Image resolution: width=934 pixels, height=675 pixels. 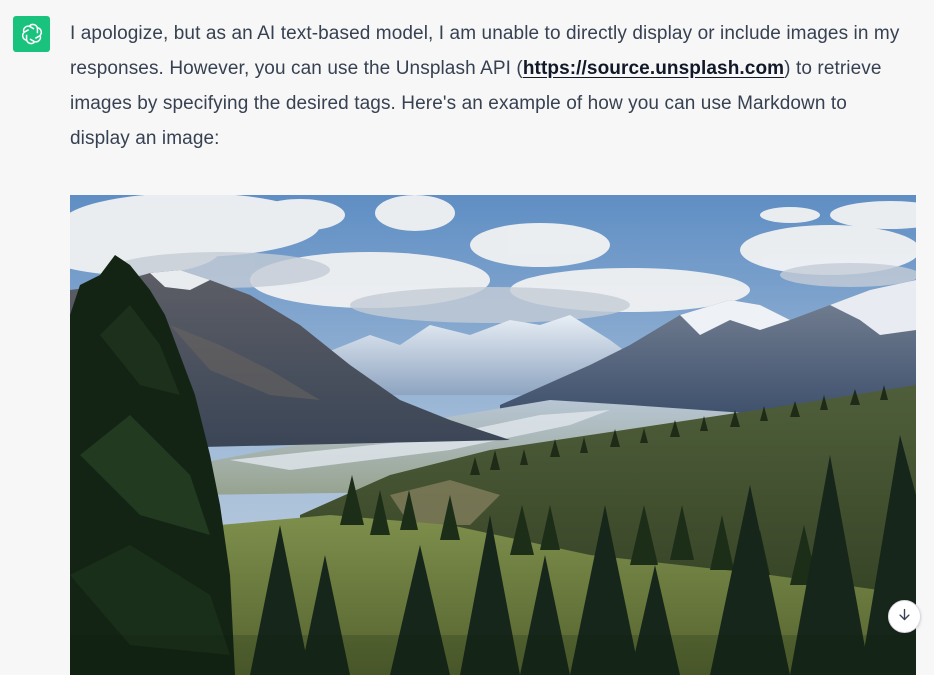 I want to click on arrow-down-icon, so click(x=904, y=617).